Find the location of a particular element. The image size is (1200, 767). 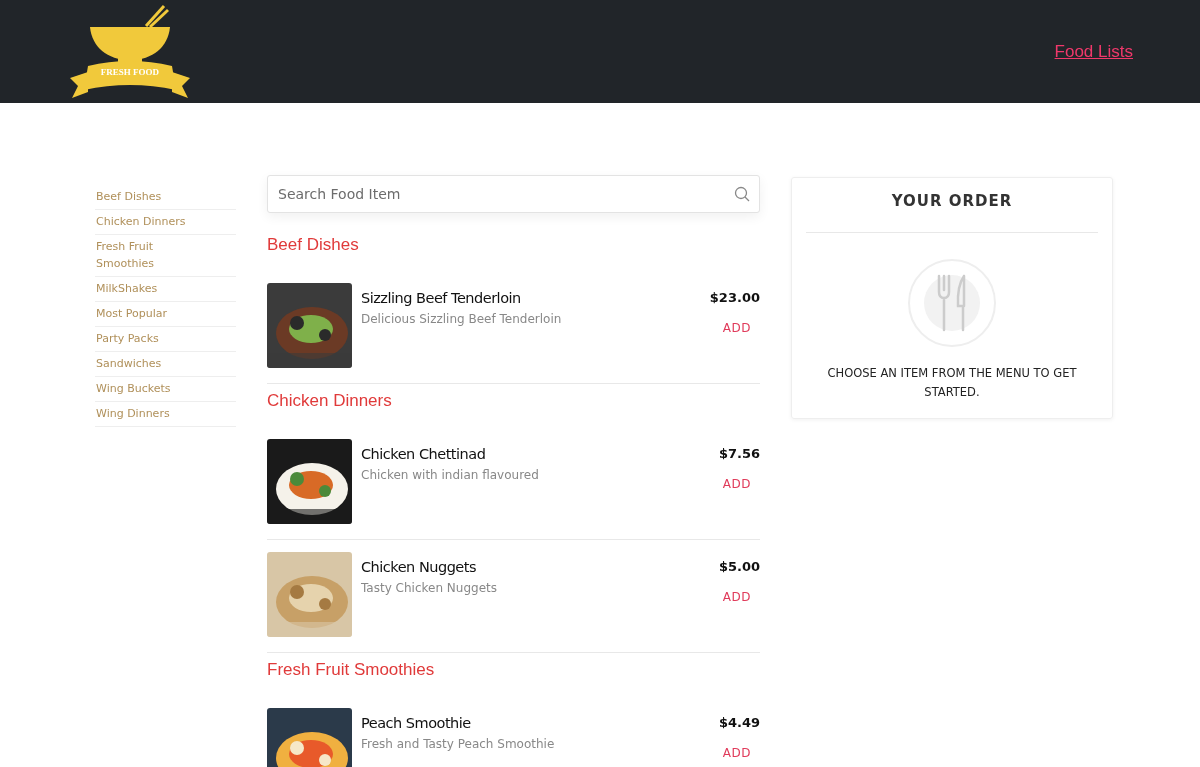

item-price: $4.49 is located at coordinates (739, 722).